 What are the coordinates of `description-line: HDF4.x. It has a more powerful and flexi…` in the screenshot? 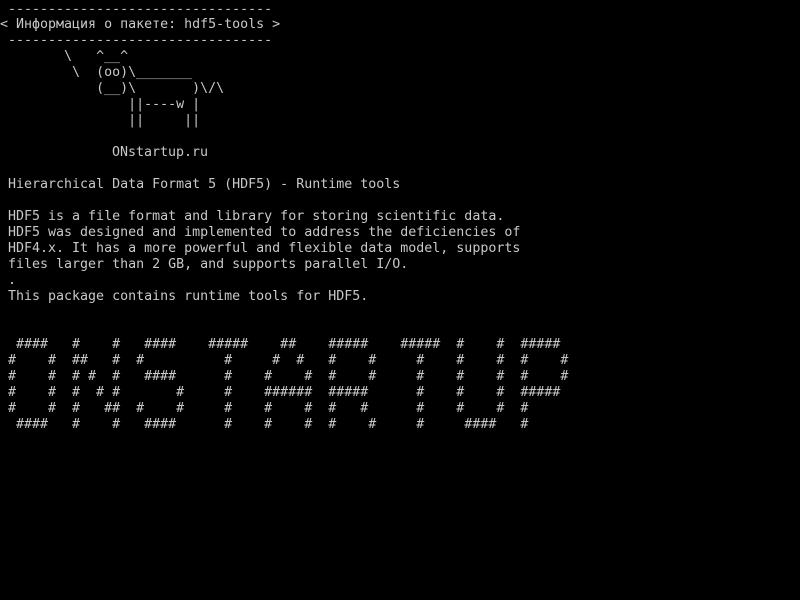 It's located at (264, 248).